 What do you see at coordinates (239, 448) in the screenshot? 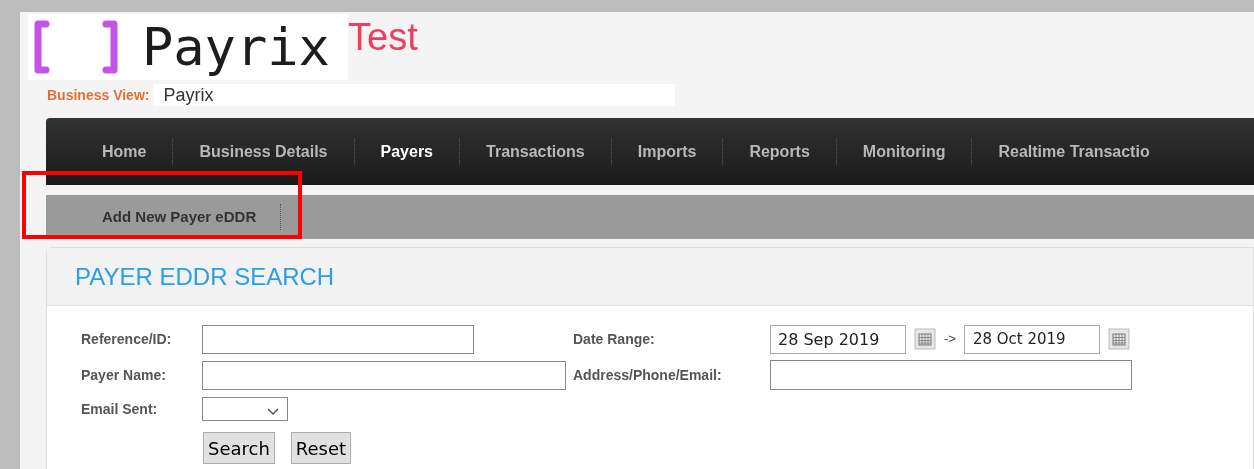
I see `form-button: Search` at bounding box center [239, 448].